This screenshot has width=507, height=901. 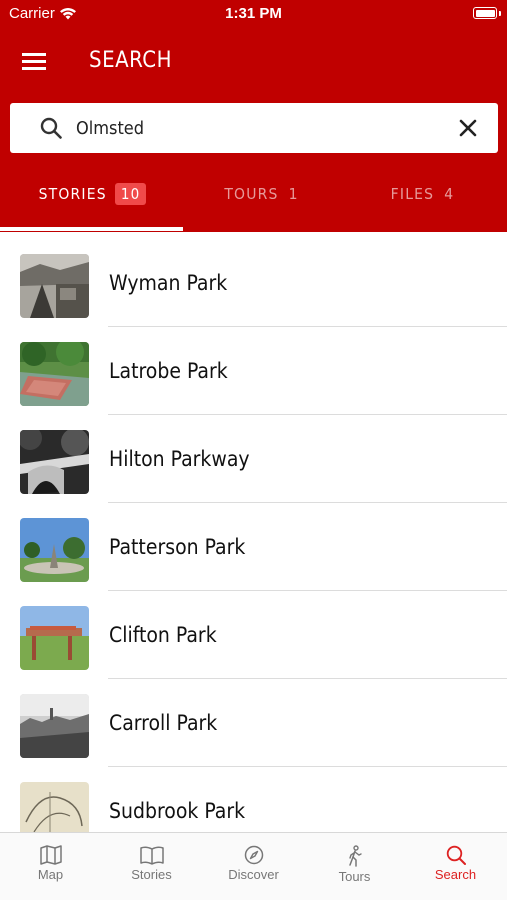 I want to click on battery-tip, so click(x=500, y=13).